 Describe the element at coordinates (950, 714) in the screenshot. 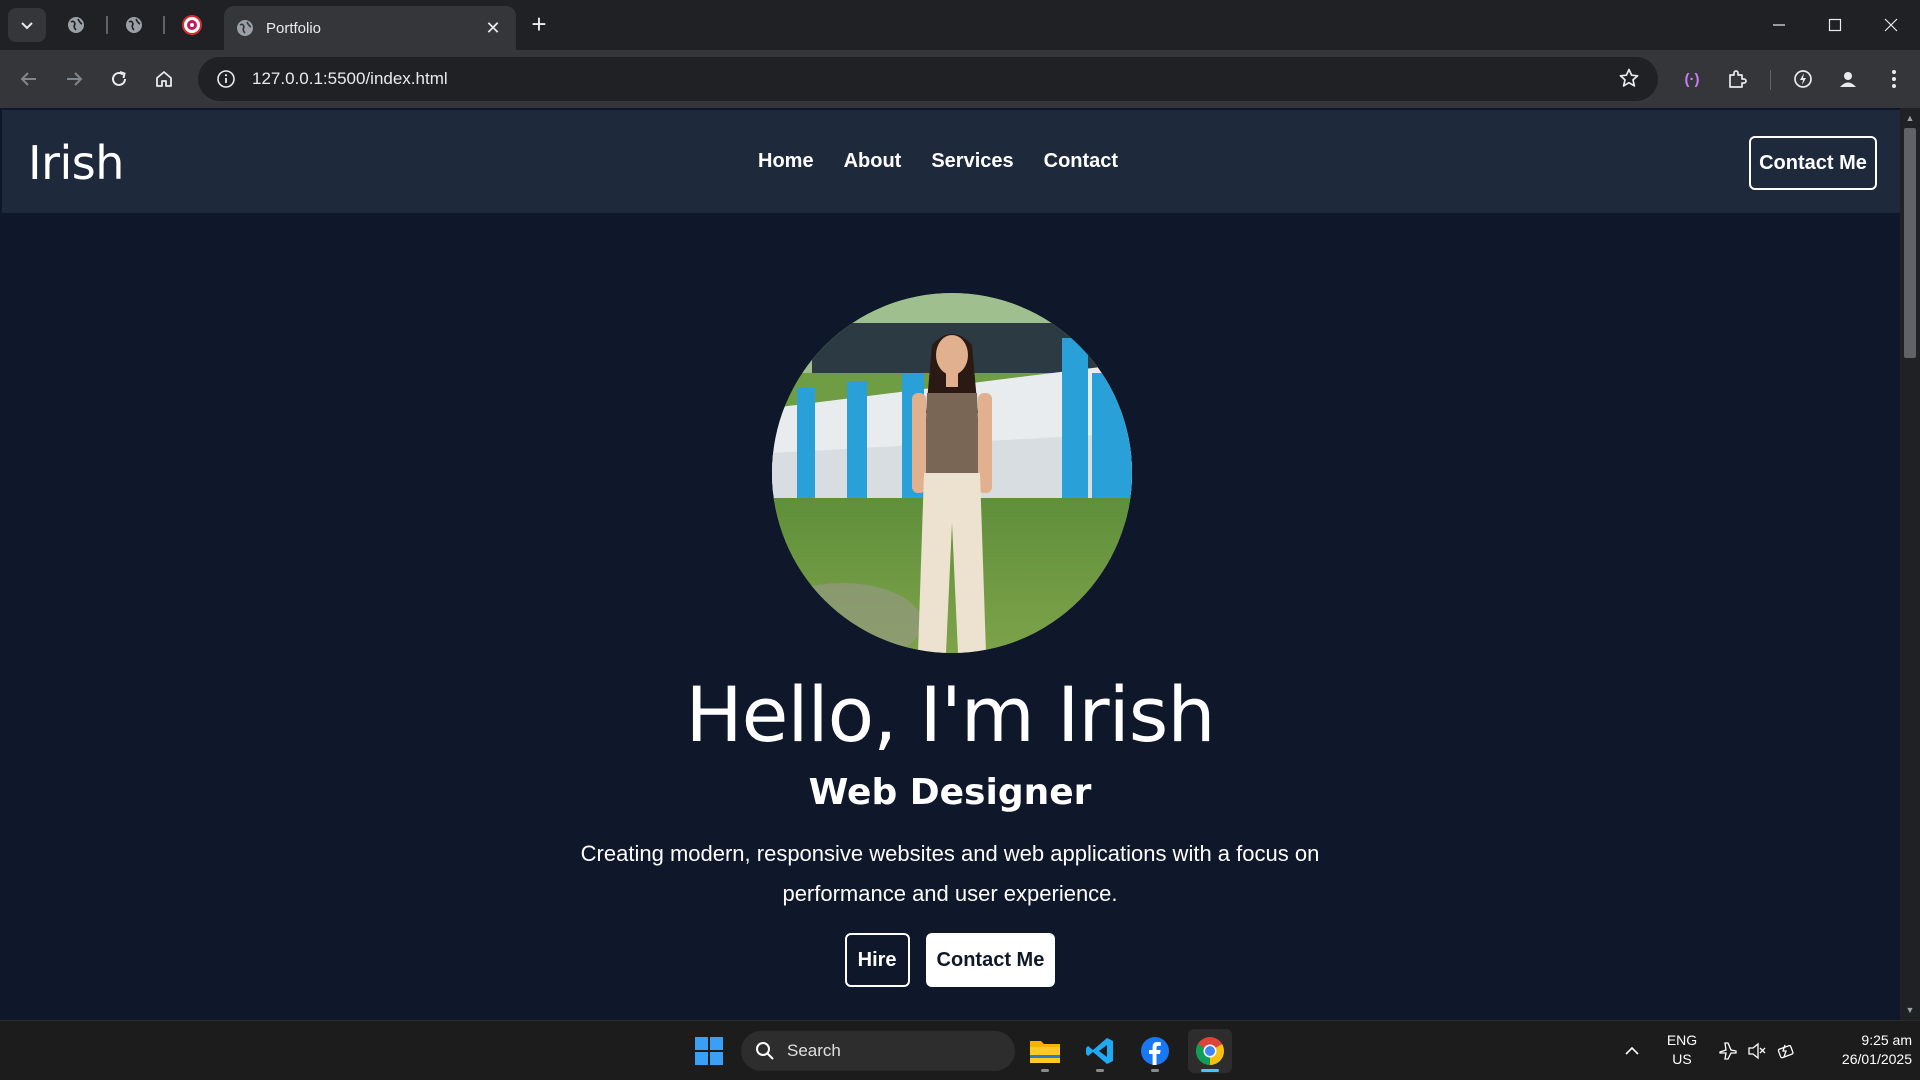

I see `hero-title: Hello, I'm Irish` at that location.